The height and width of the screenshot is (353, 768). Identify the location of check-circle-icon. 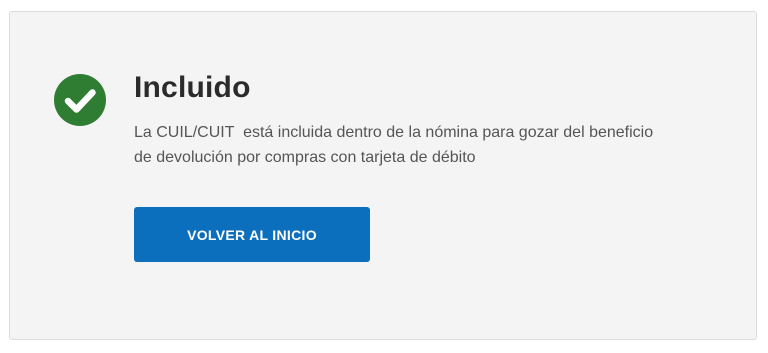
(80, 100).